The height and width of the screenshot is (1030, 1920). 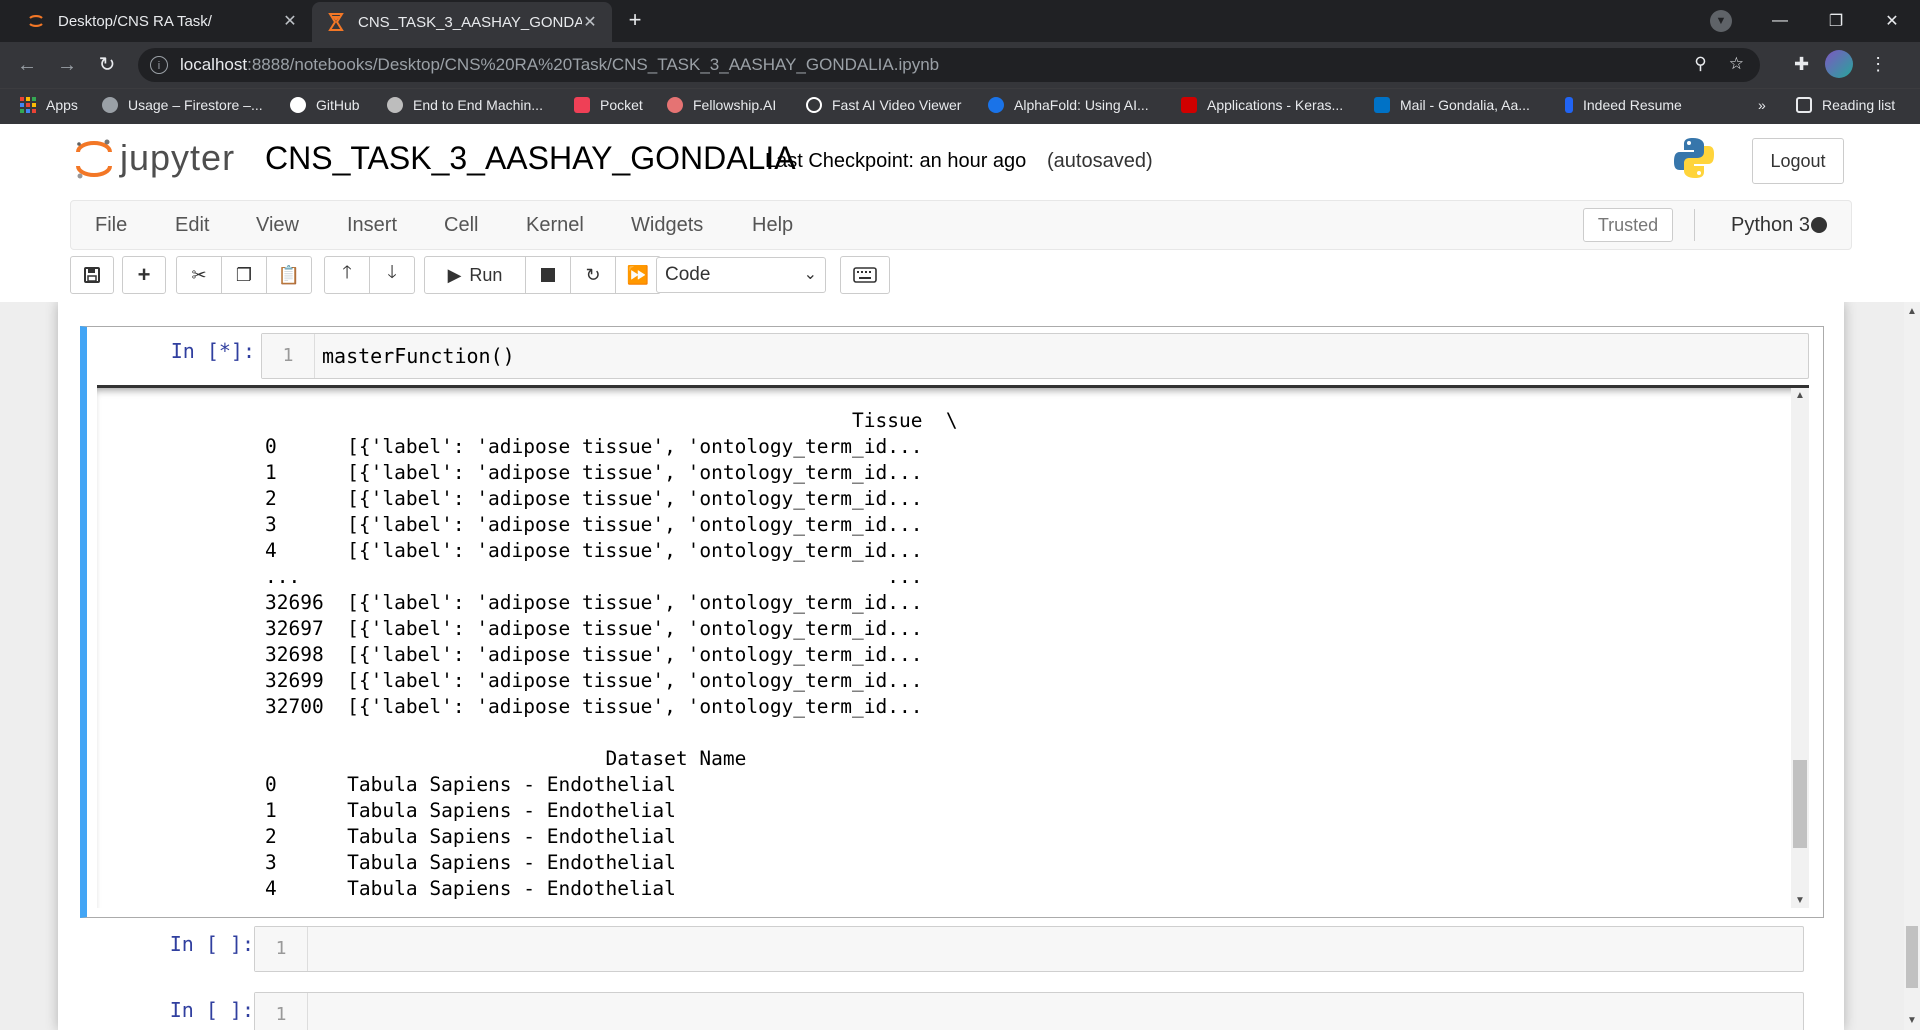 I want to click on run-group: ▶ Run ↻ ⏩, so click(x=542, y=275).